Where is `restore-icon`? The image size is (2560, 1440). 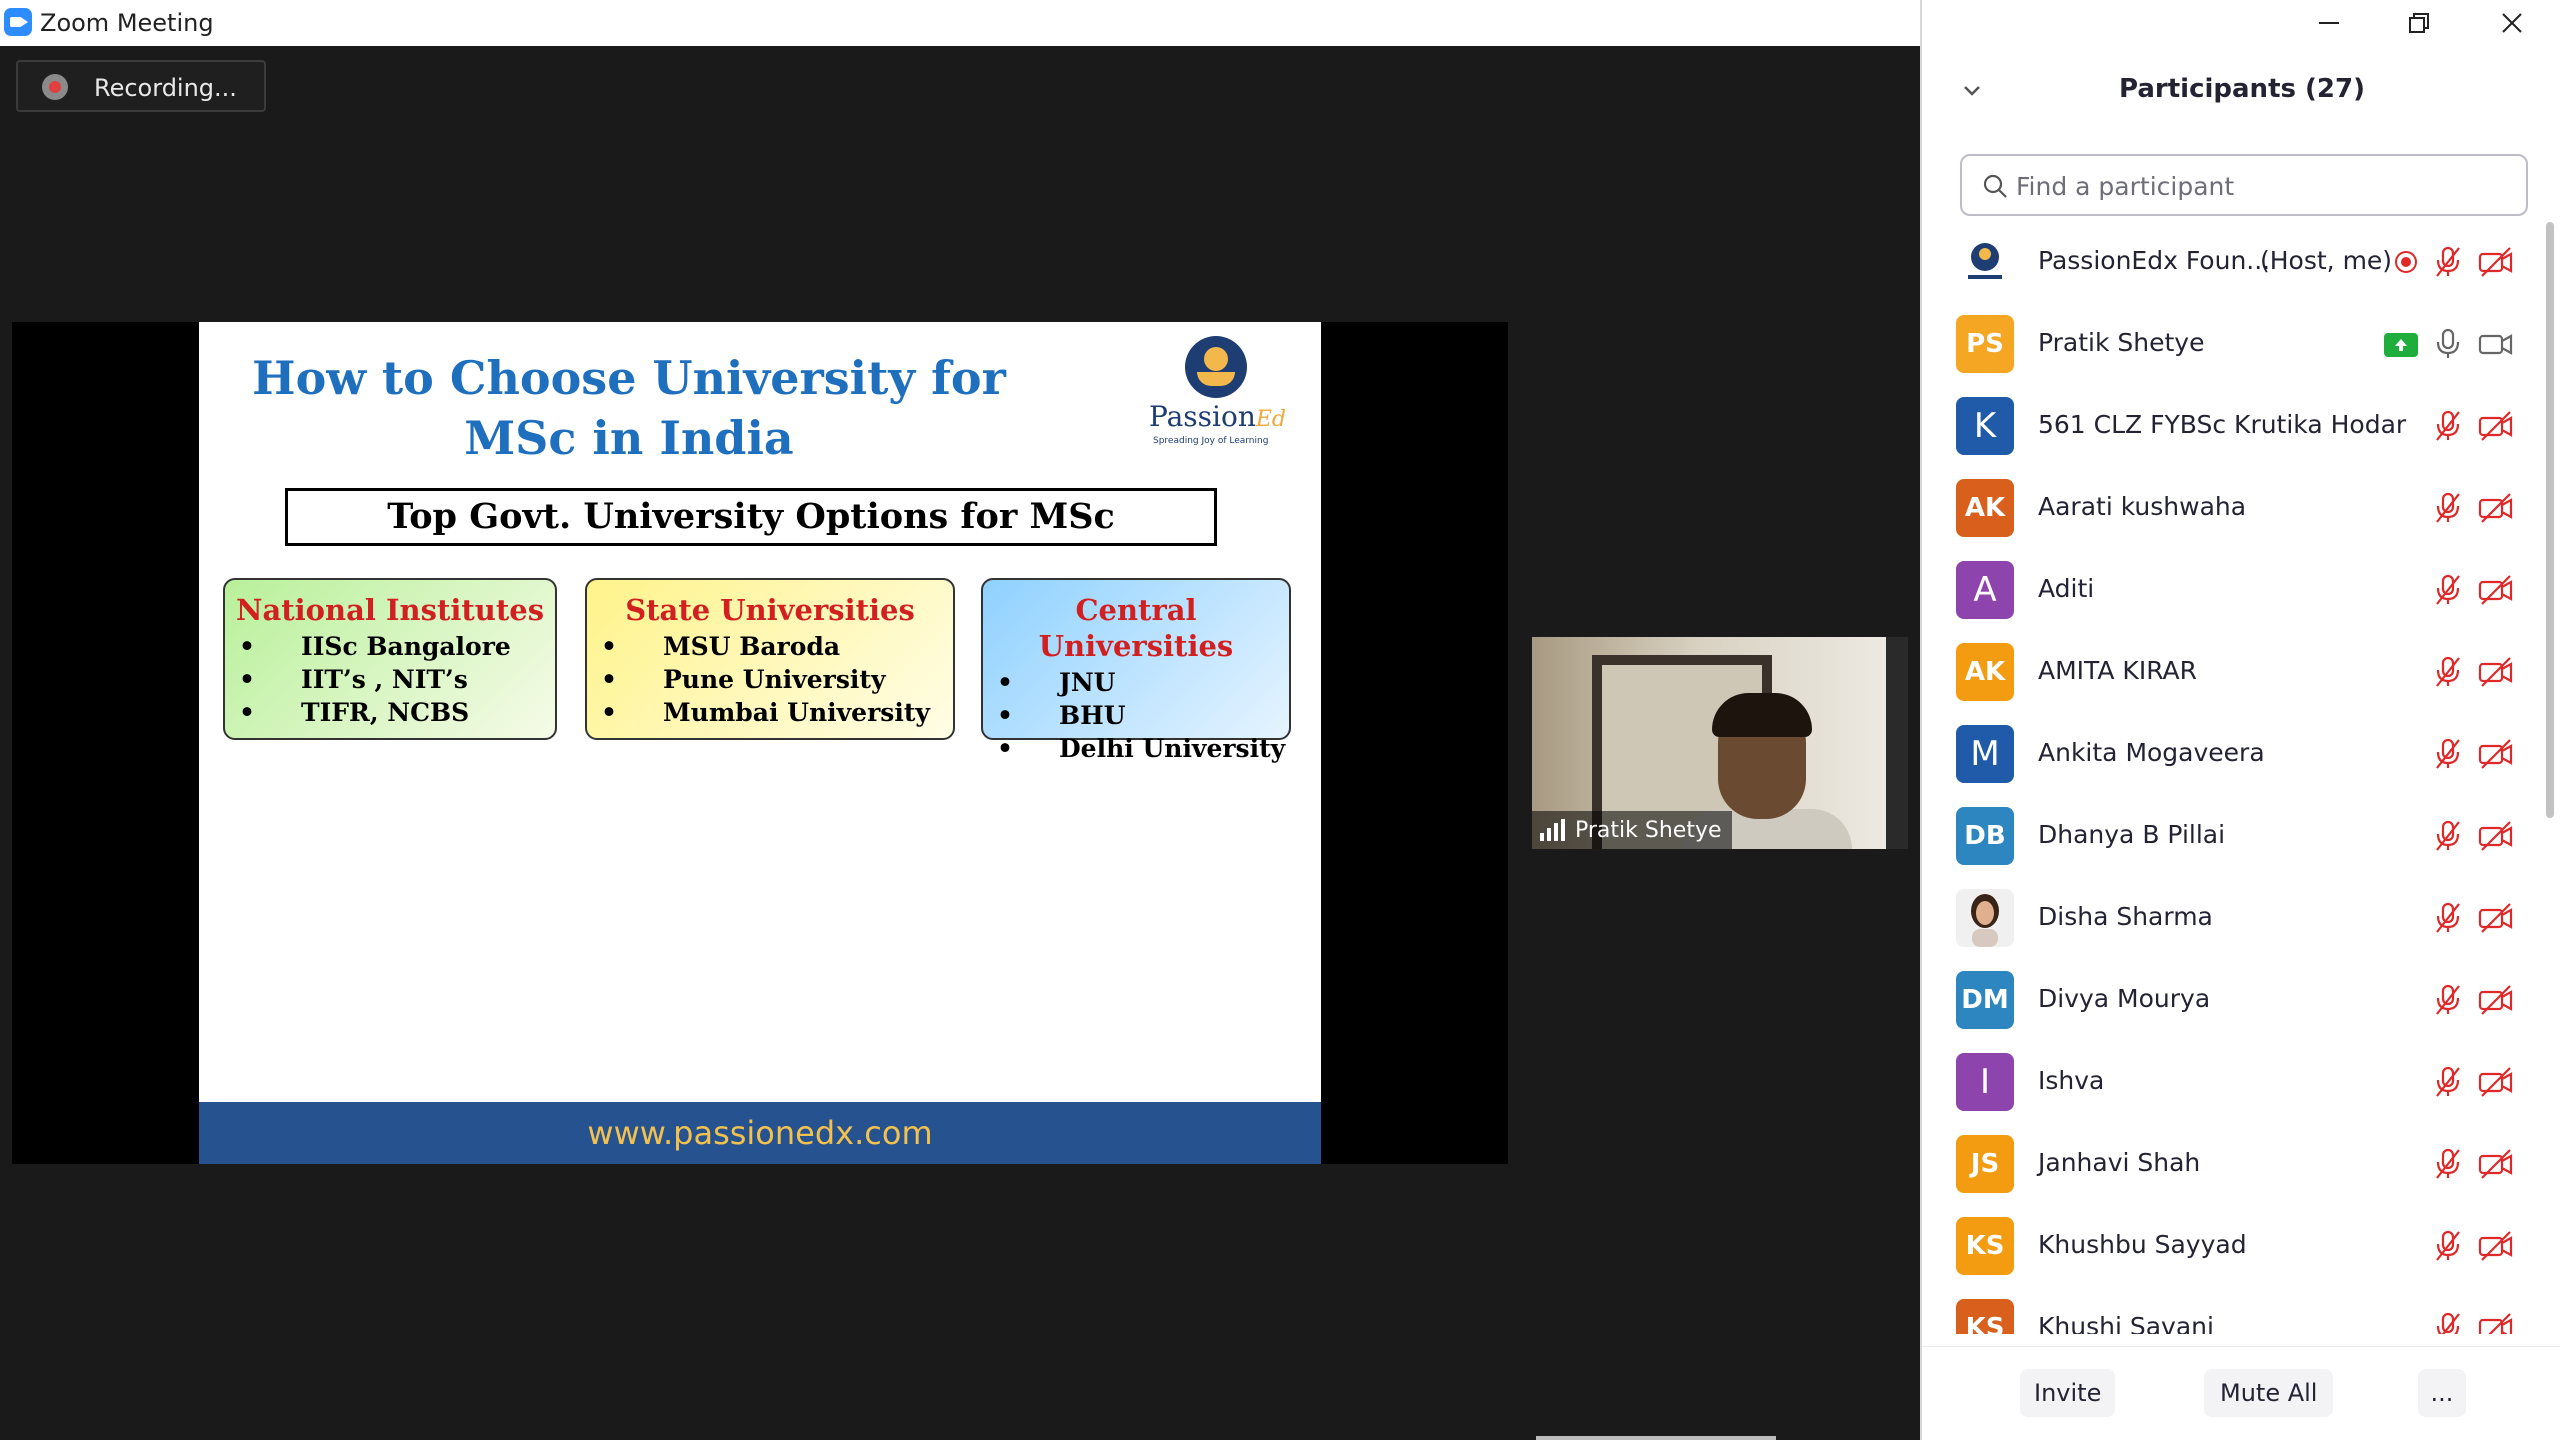 restore-icon is located at coordinates (2419, 23).